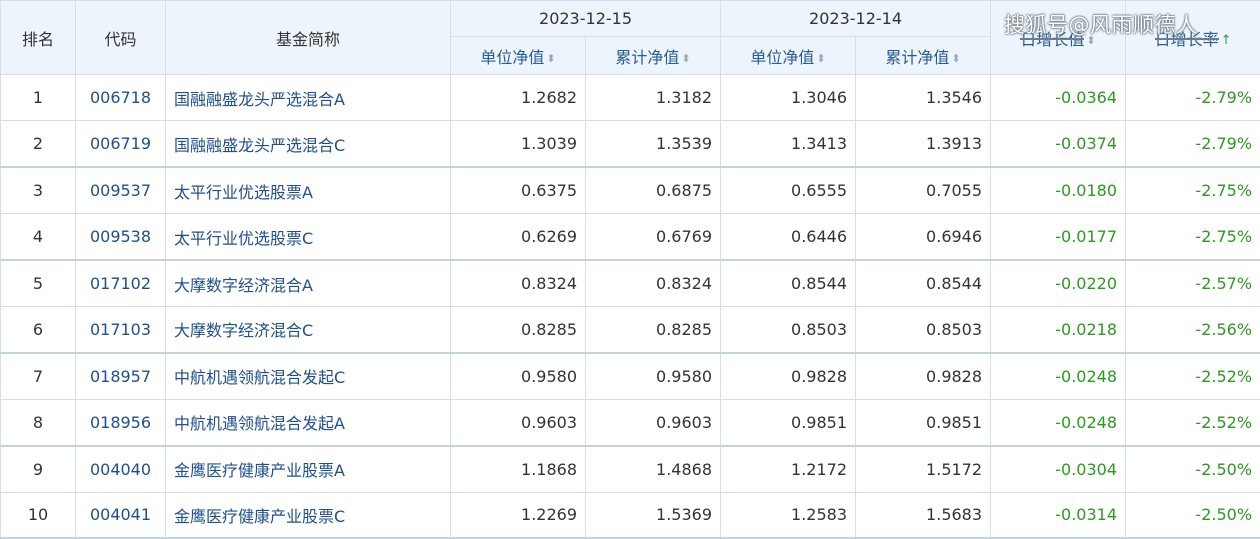 This screenshot has height=539, width=1260. I want to click on unit-nav-cell: 0.6375, so click(518, 190).